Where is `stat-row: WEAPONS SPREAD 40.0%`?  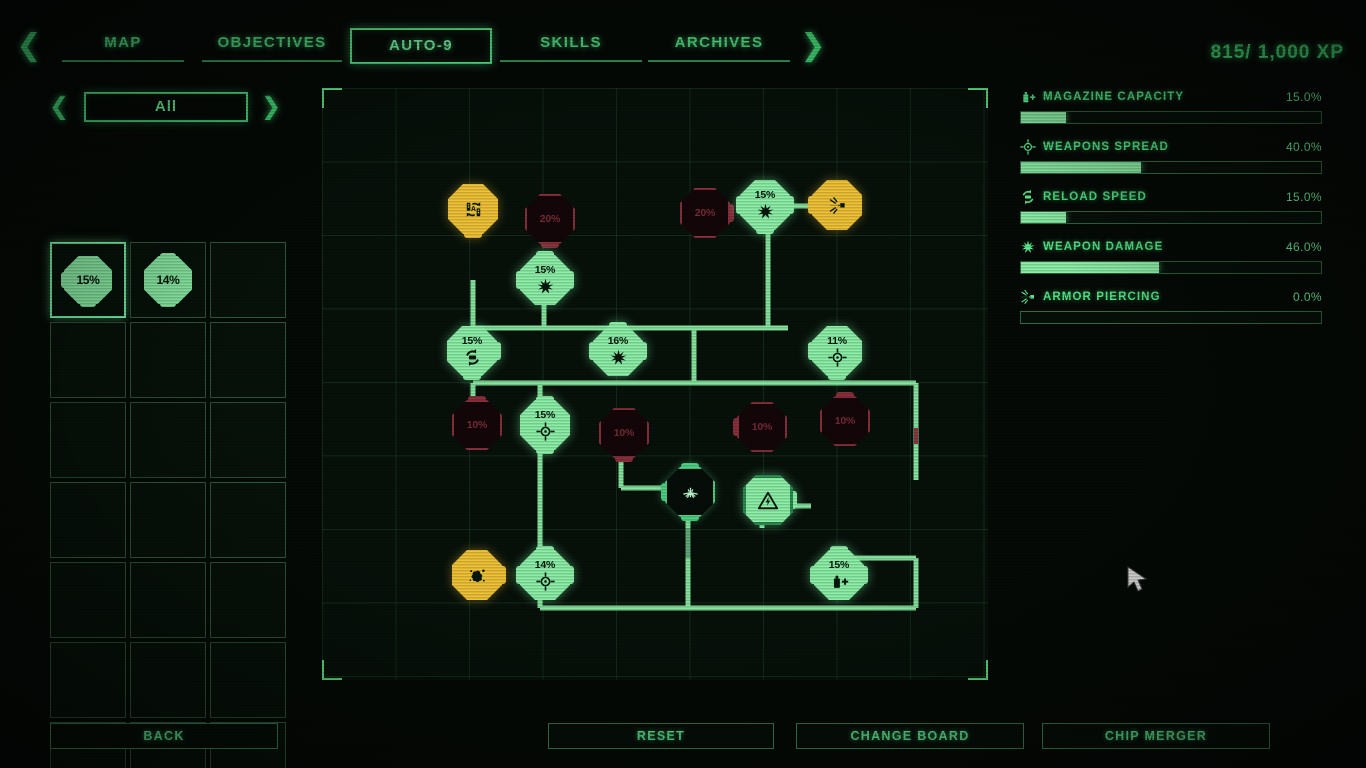 stat-row: WEAPONS SPREAD 40.0% is located at coordinates (1171, 156).